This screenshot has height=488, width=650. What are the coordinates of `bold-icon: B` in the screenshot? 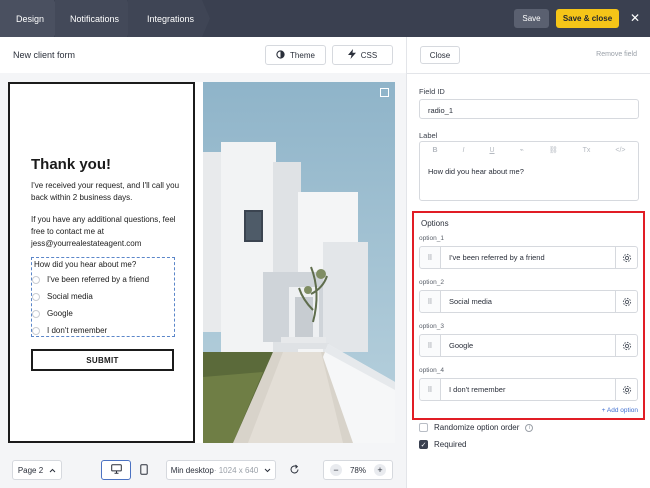 It's located at (434, 150).